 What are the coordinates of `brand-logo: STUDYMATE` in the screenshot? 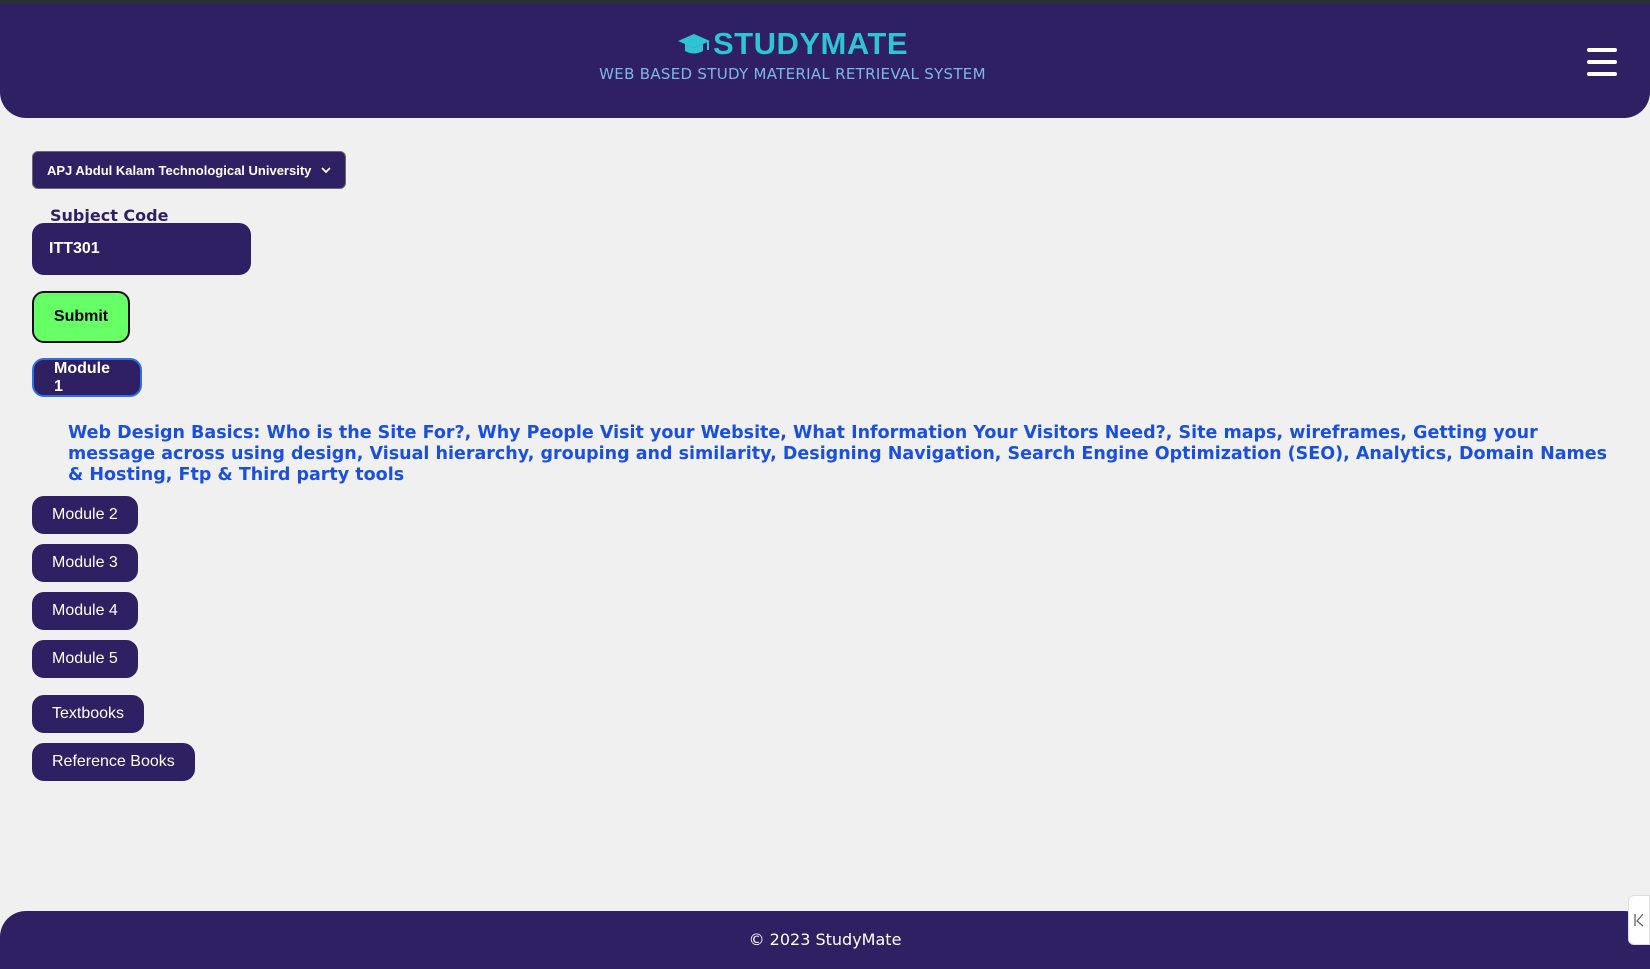 It's located at (792, 44).